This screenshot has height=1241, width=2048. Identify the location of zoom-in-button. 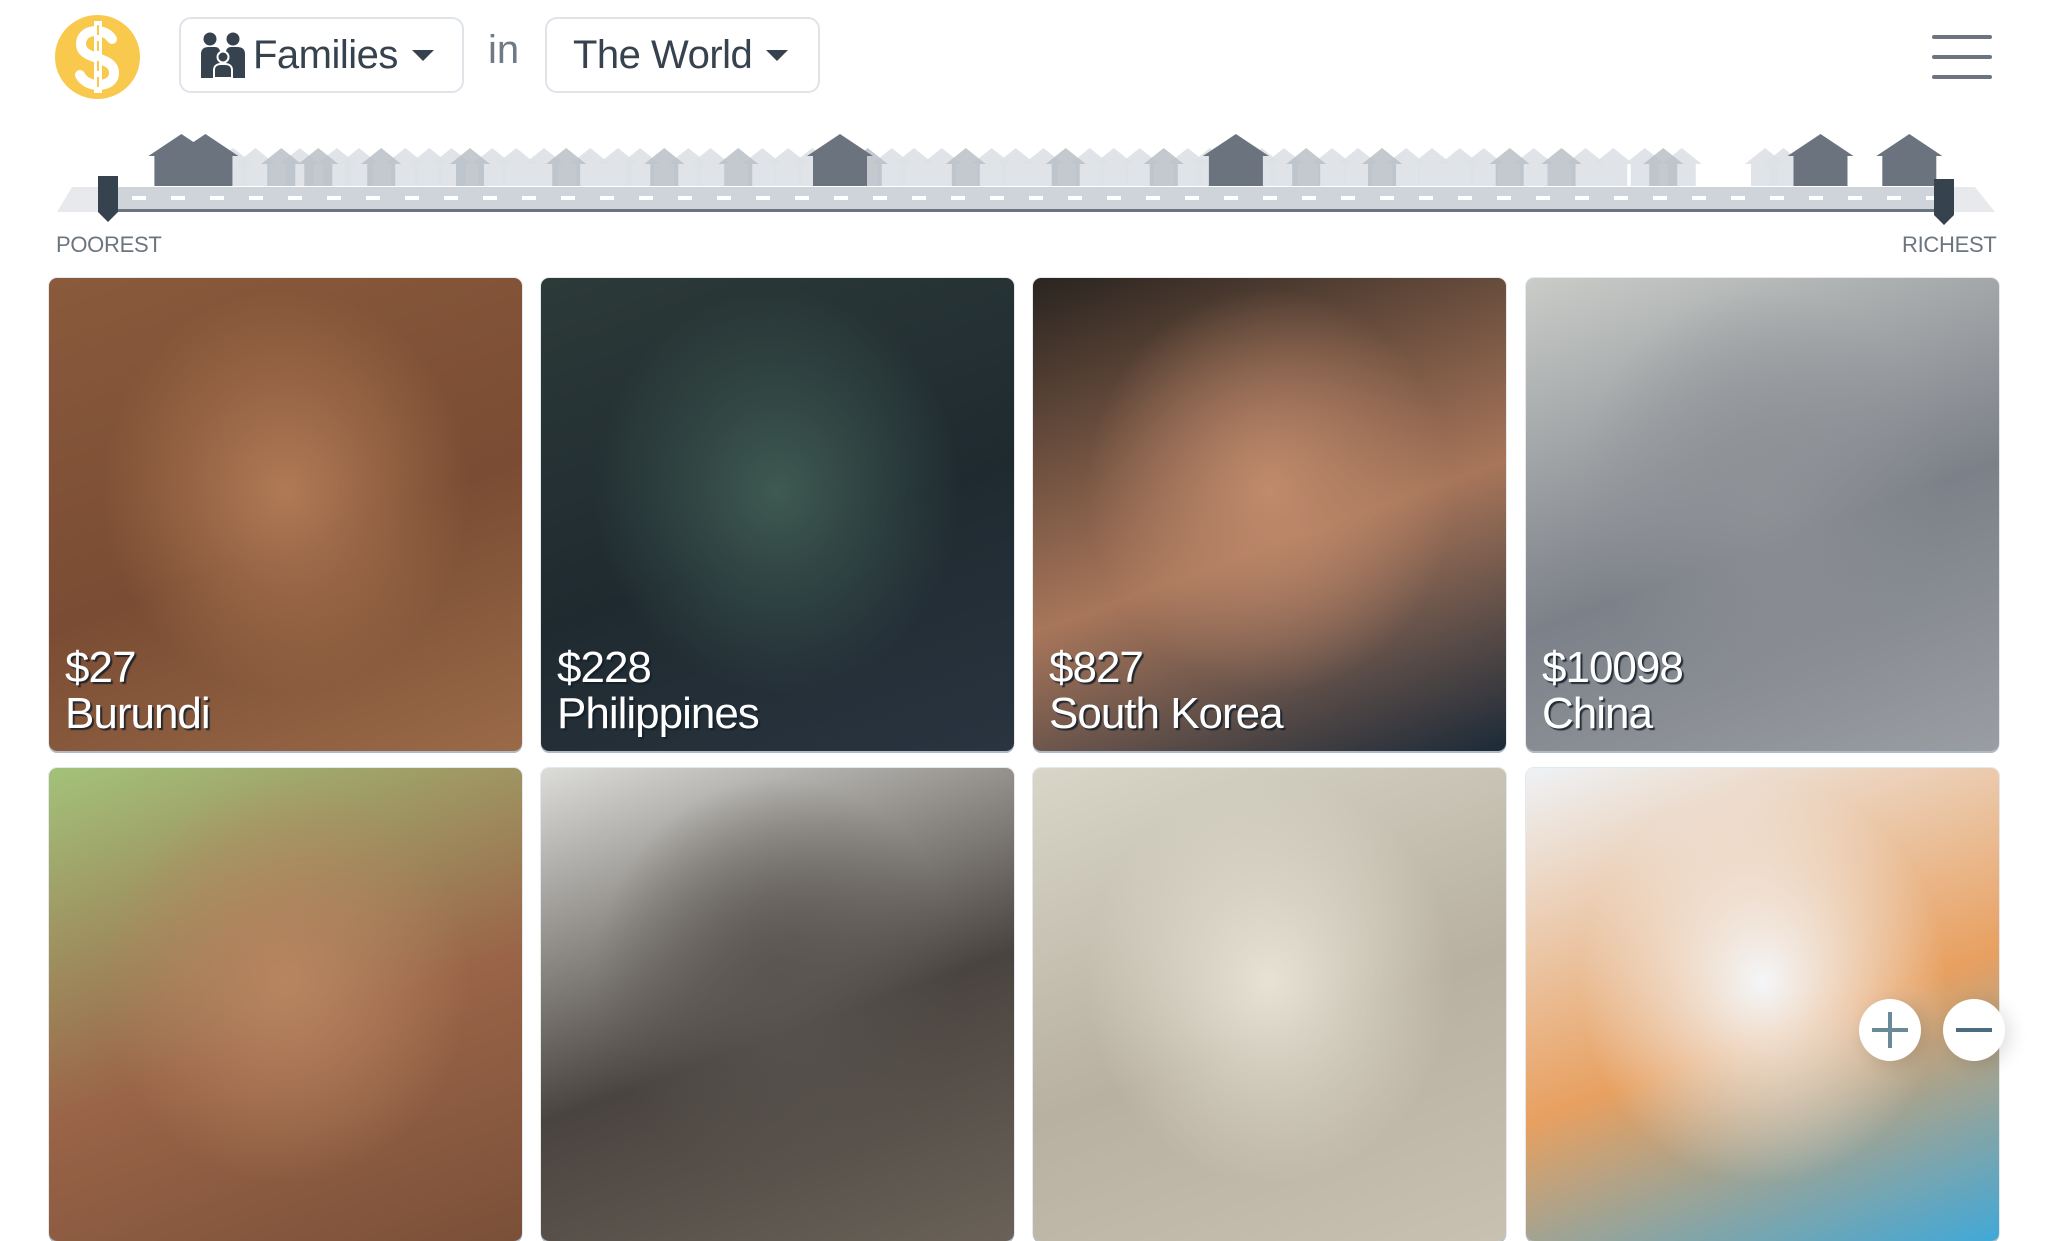
(1890, 1030).